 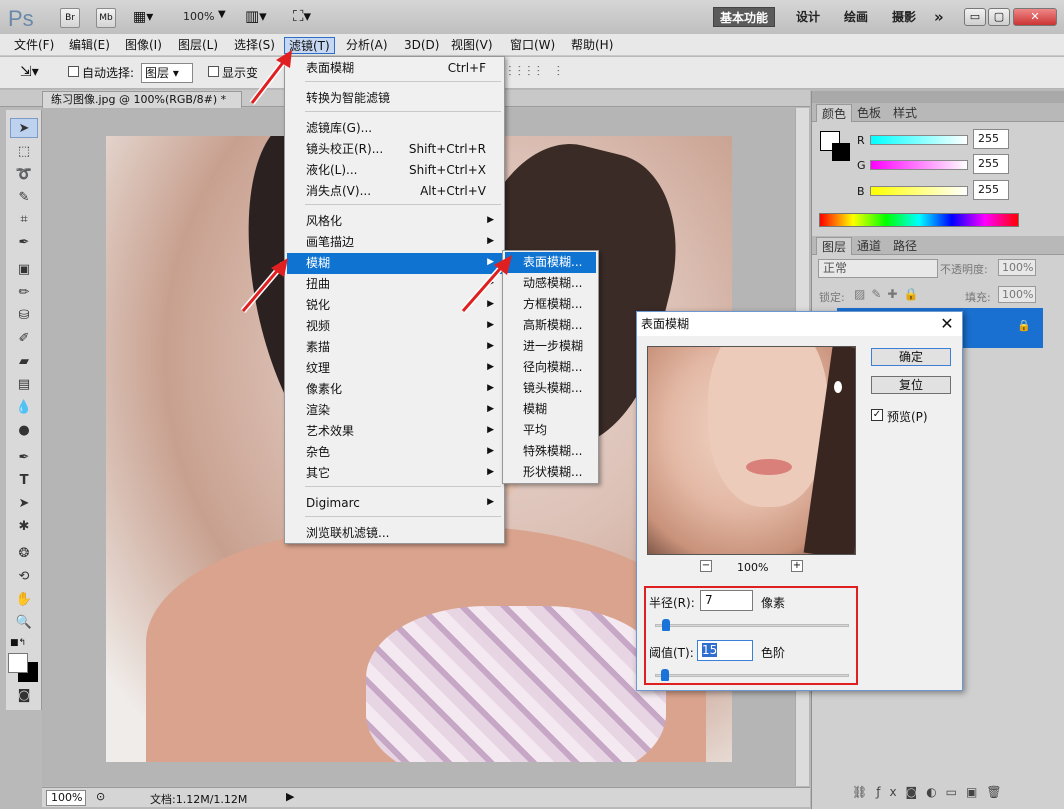 What do you see at coordinates (270, 77) in the screenshot?
I see `arrow-to-filter-menu` at bounding box center [270, 77].